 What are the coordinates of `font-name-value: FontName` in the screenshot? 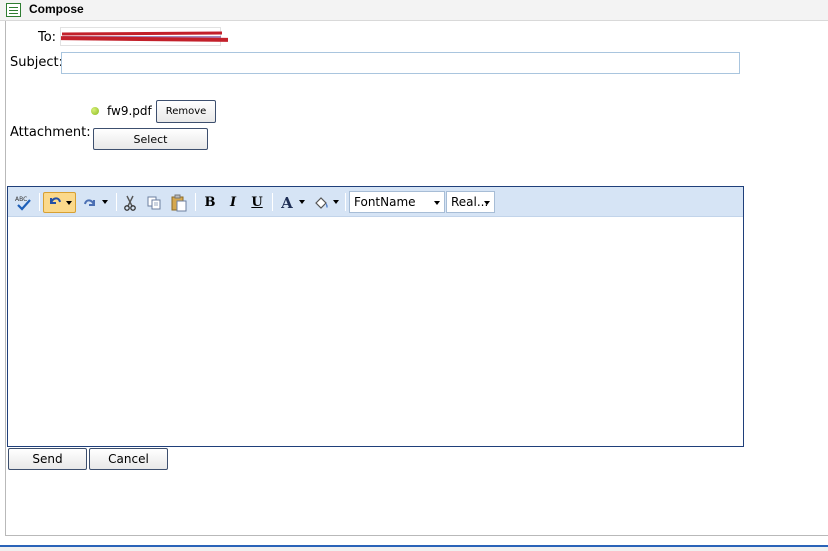 It's located at (385, 202).